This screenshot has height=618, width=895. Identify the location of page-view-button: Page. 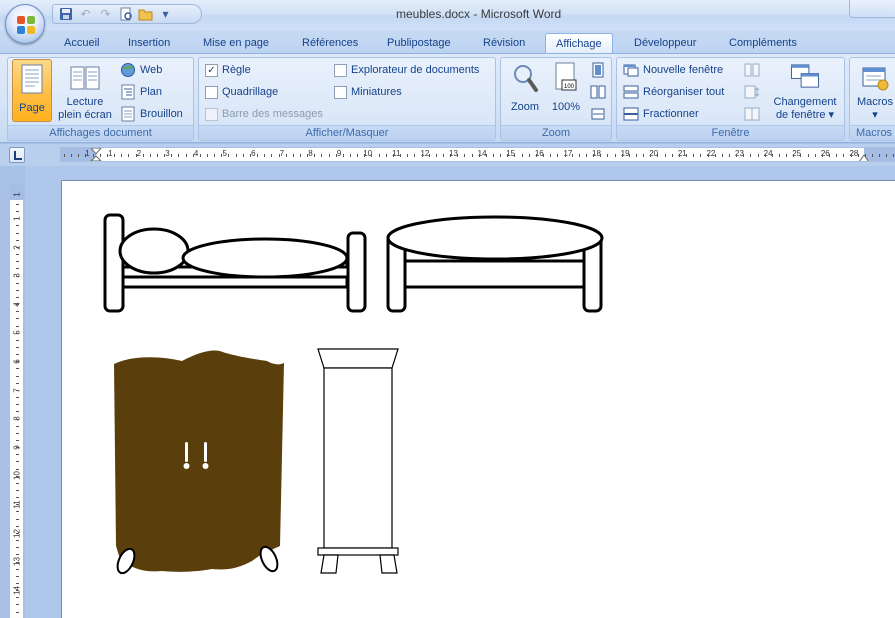
(32, 90).